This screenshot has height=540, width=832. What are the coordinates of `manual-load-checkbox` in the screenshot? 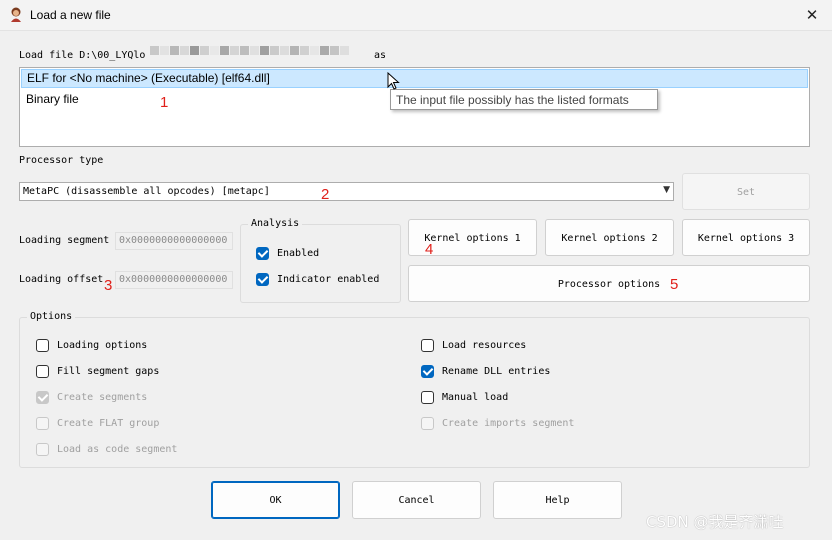 It's located at (427, 397).